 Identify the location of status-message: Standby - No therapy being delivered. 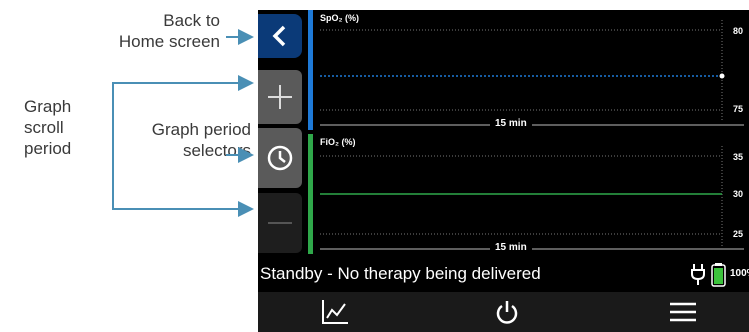
(400, 273).